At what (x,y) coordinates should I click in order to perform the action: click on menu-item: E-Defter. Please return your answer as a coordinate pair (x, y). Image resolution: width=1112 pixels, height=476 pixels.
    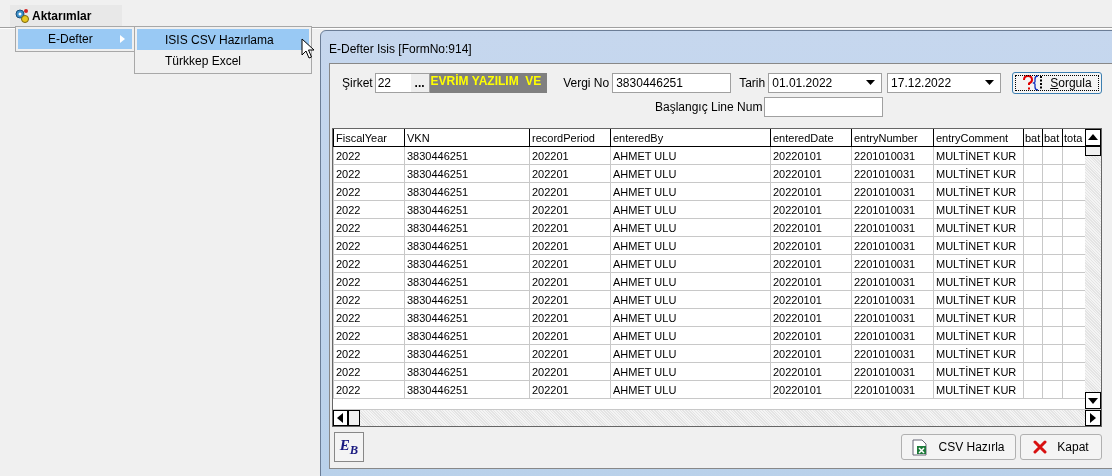
    Looking at the image, I should click on (75, 39).